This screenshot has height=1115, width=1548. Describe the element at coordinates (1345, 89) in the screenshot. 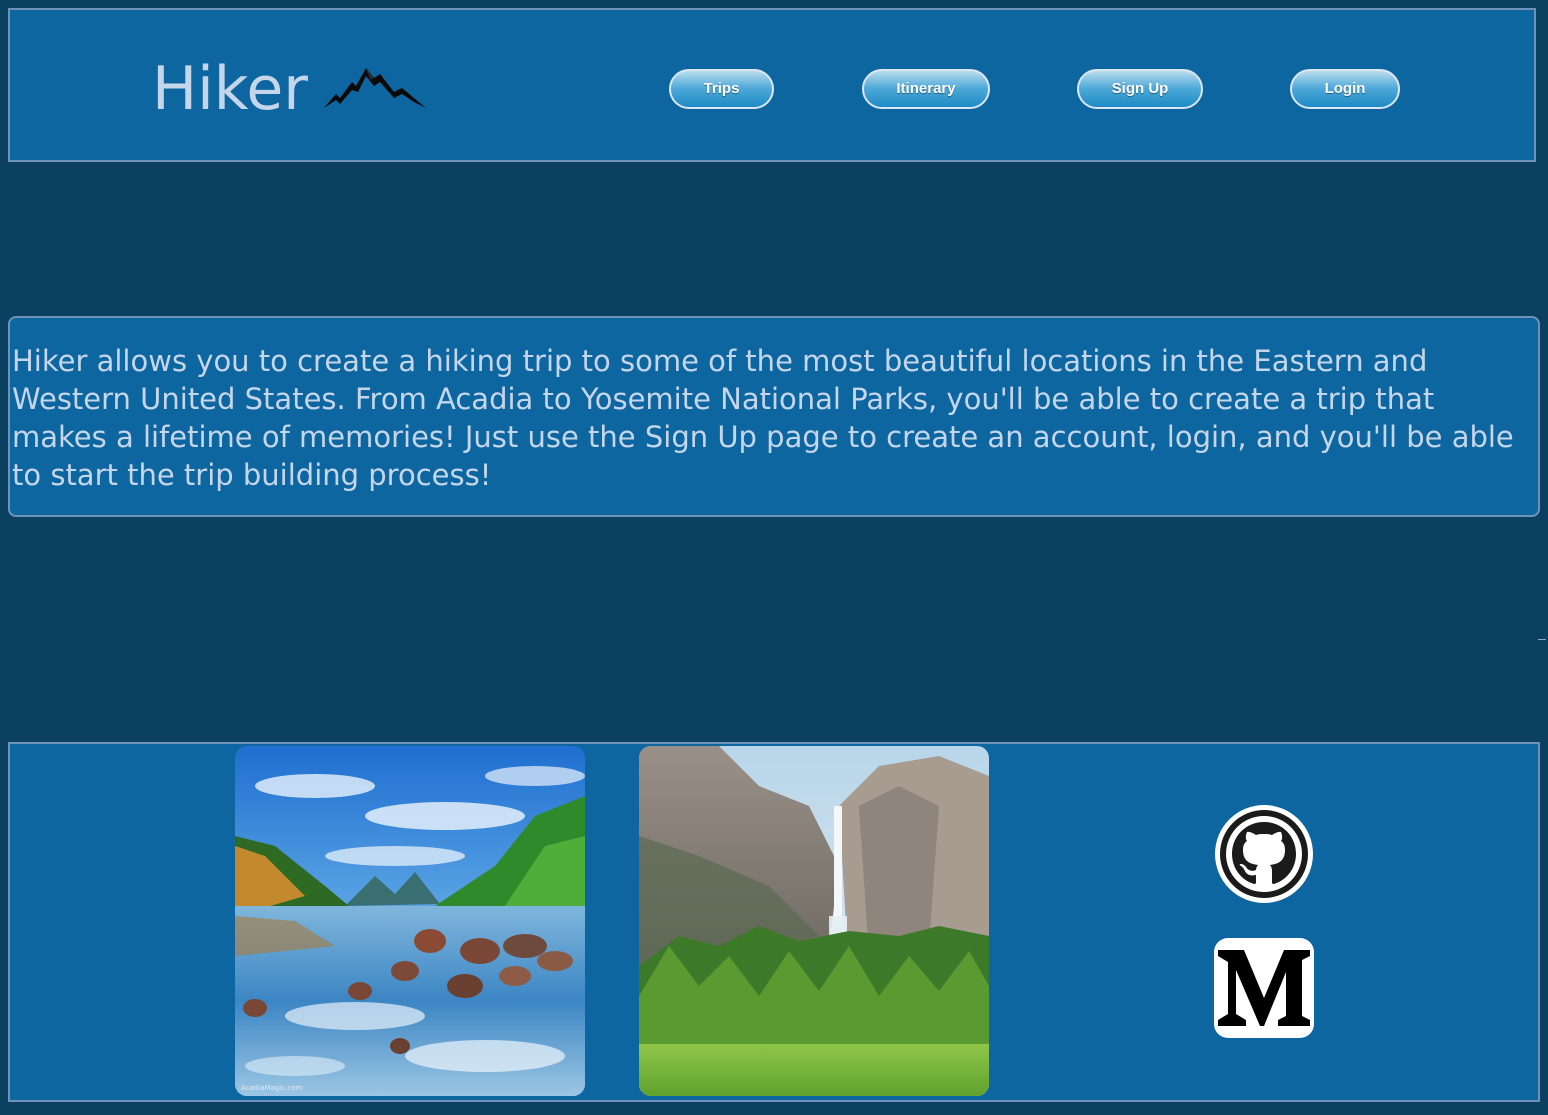

I see `nav-login-button: Login` at that location.